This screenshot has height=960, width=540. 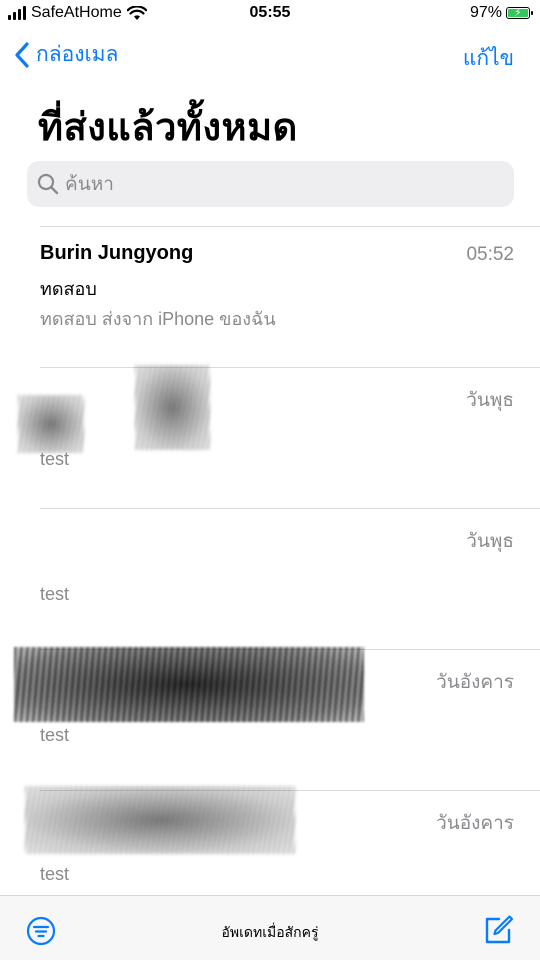 What do you see at coordinates (485, 12) in the screenshot?
I see `battery-percent: 97%` at bounding box center [485, 12].